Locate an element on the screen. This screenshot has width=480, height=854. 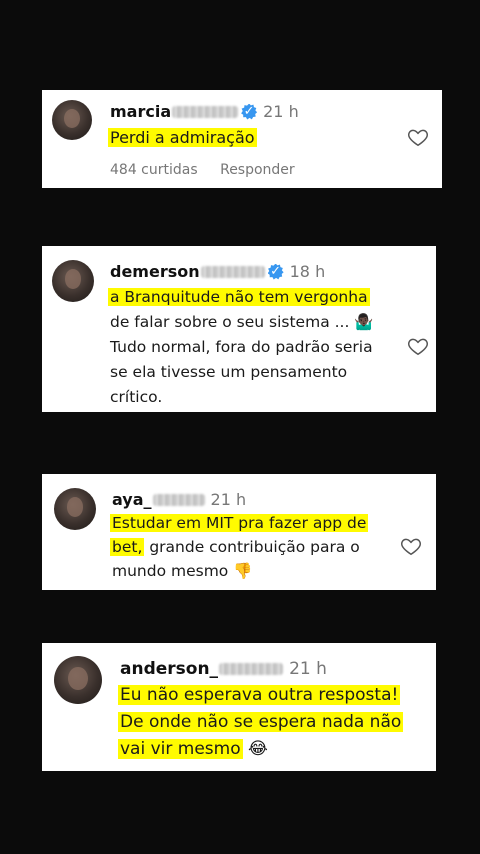
comment-text-line: Perdi a admiração is located at coordinates (182, 137).